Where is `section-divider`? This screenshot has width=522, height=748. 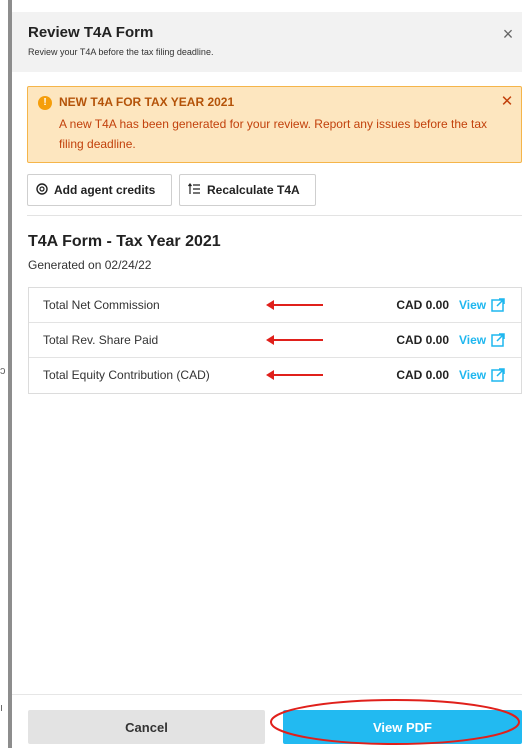
section-divider is located at coordinates (274, 215).